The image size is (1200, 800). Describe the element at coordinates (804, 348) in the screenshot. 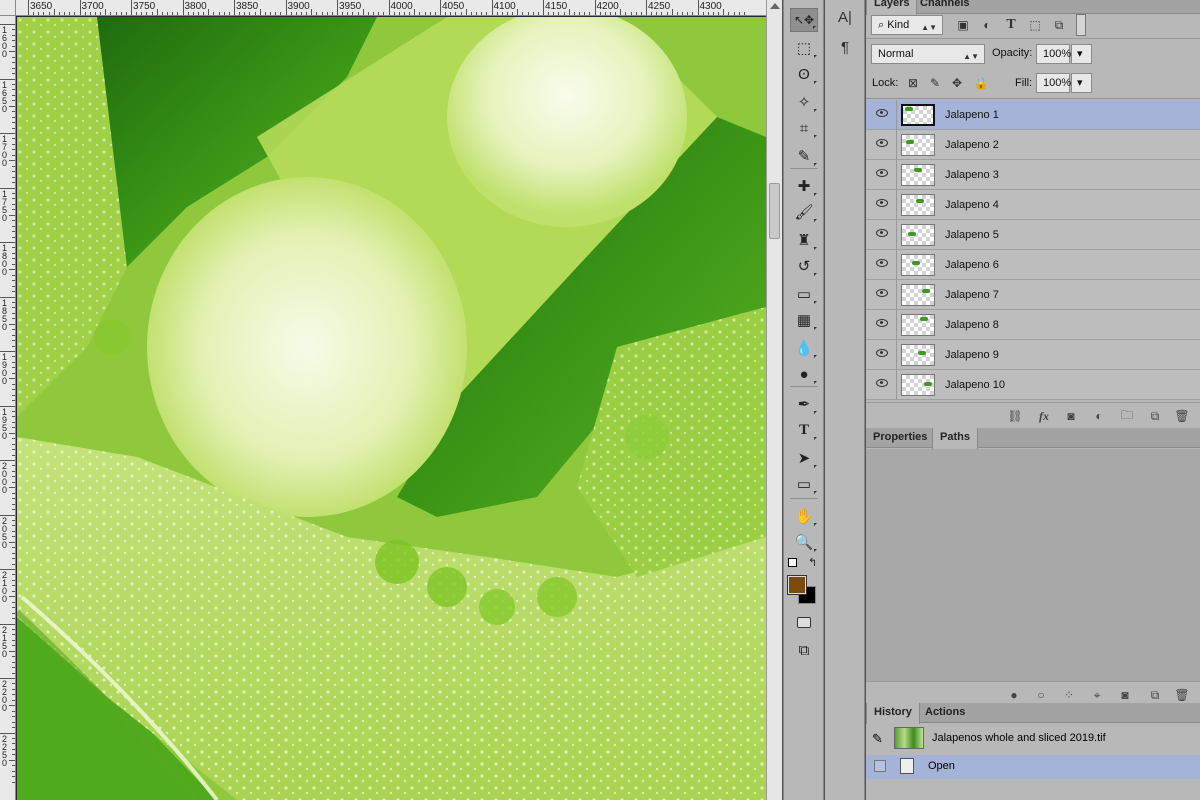

I see `blur-icon: 💧` at that location.